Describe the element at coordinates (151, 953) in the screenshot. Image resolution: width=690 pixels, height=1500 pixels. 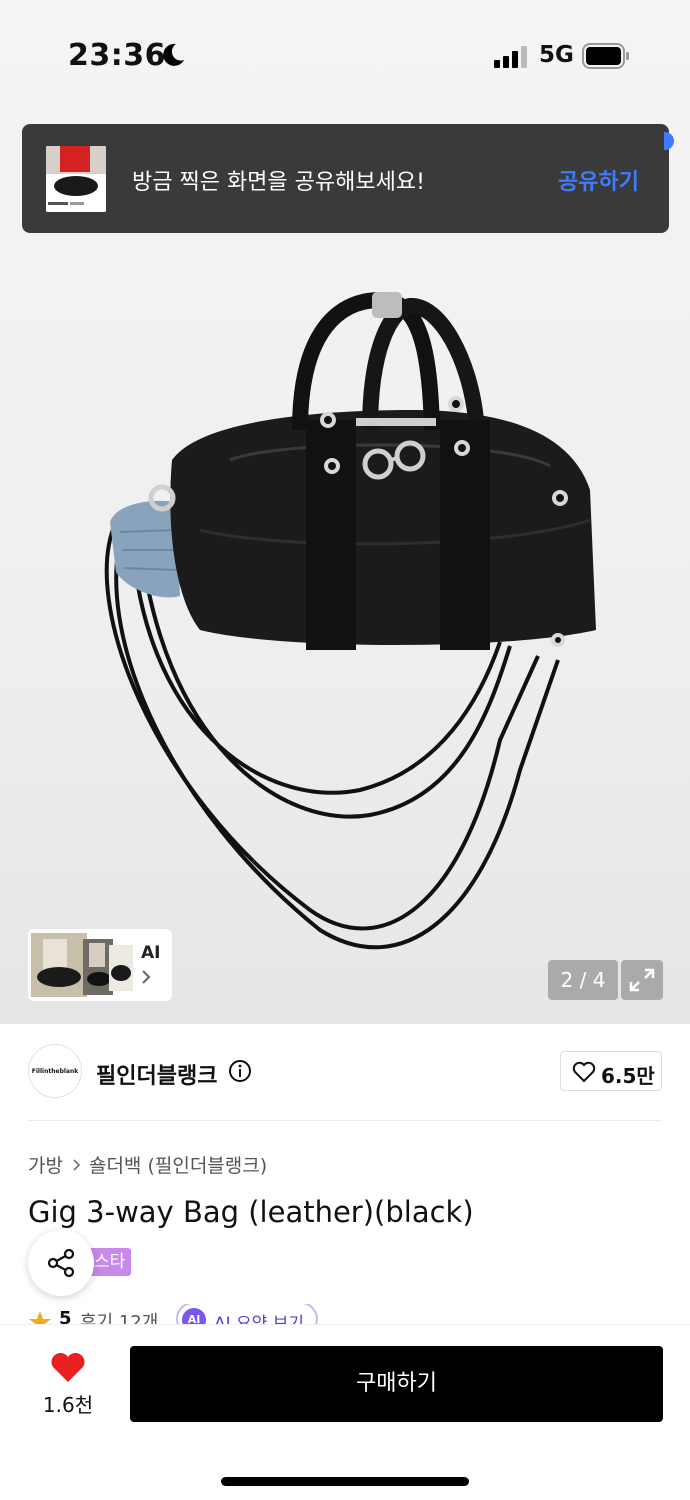
I see `ai-label: AI` at that location.